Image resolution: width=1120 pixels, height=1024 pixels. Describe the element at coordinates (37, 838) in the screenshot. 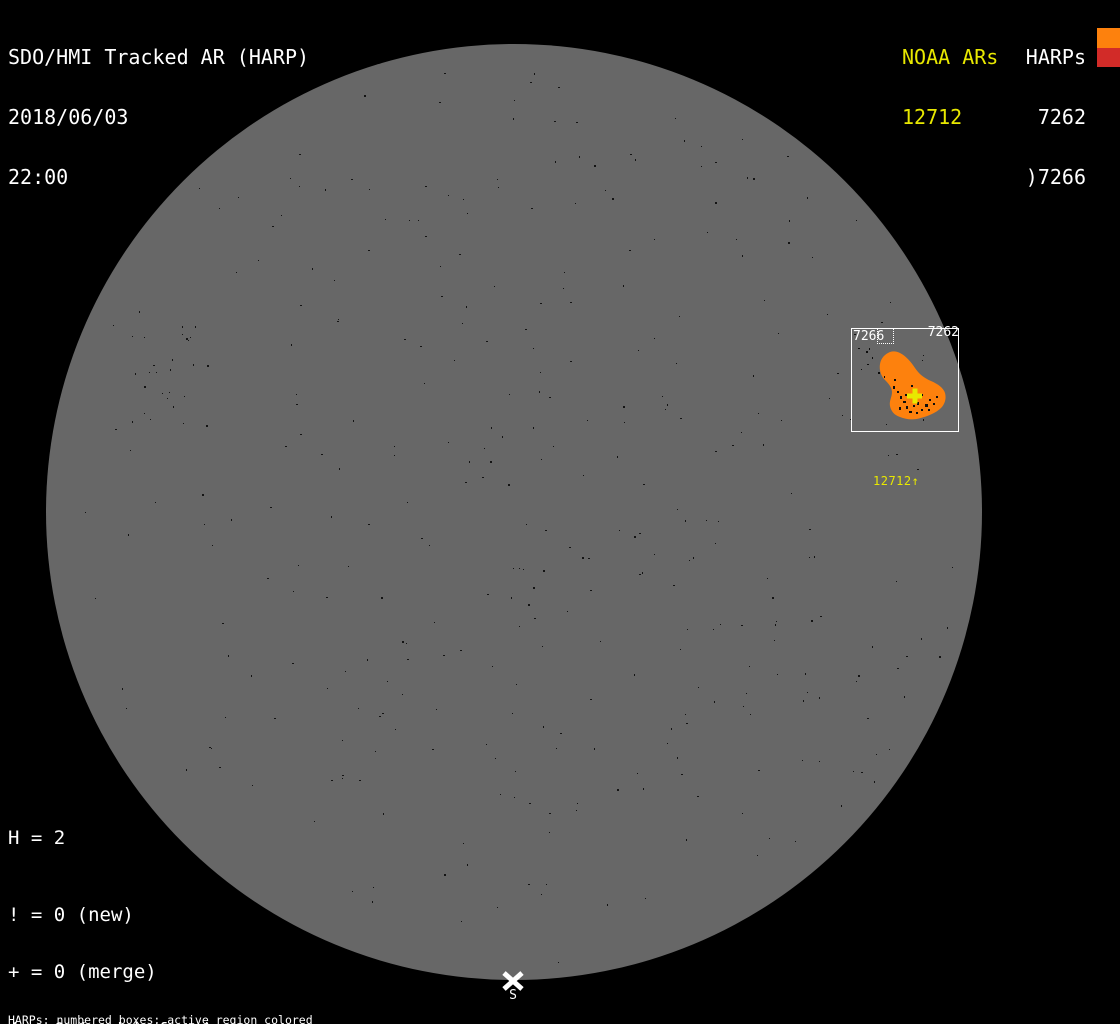

I see `legend-harp-count: H = 2` at that location.